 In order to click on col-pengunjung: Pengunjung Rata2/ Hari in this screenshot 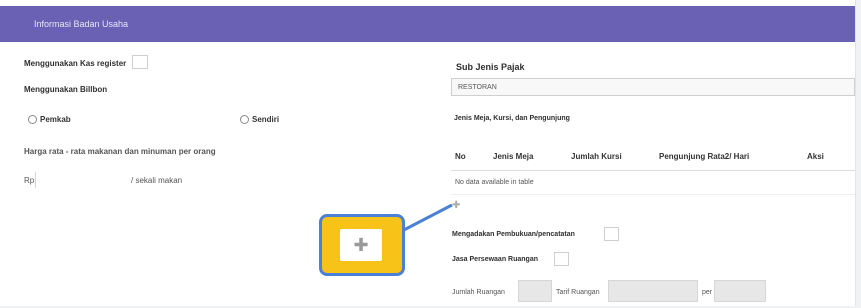, I will do `click(729, 156)`.